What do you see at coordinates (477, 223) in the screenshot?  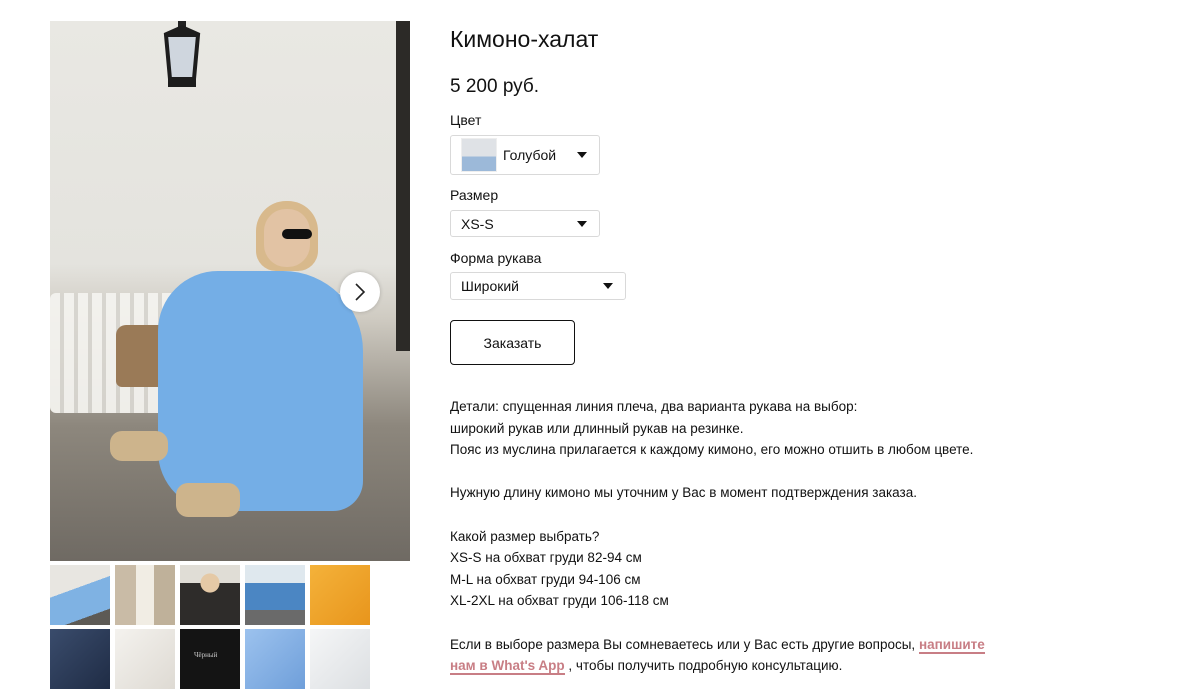 I see `size-select-value: XS-S` at bounding box center [477, 223].